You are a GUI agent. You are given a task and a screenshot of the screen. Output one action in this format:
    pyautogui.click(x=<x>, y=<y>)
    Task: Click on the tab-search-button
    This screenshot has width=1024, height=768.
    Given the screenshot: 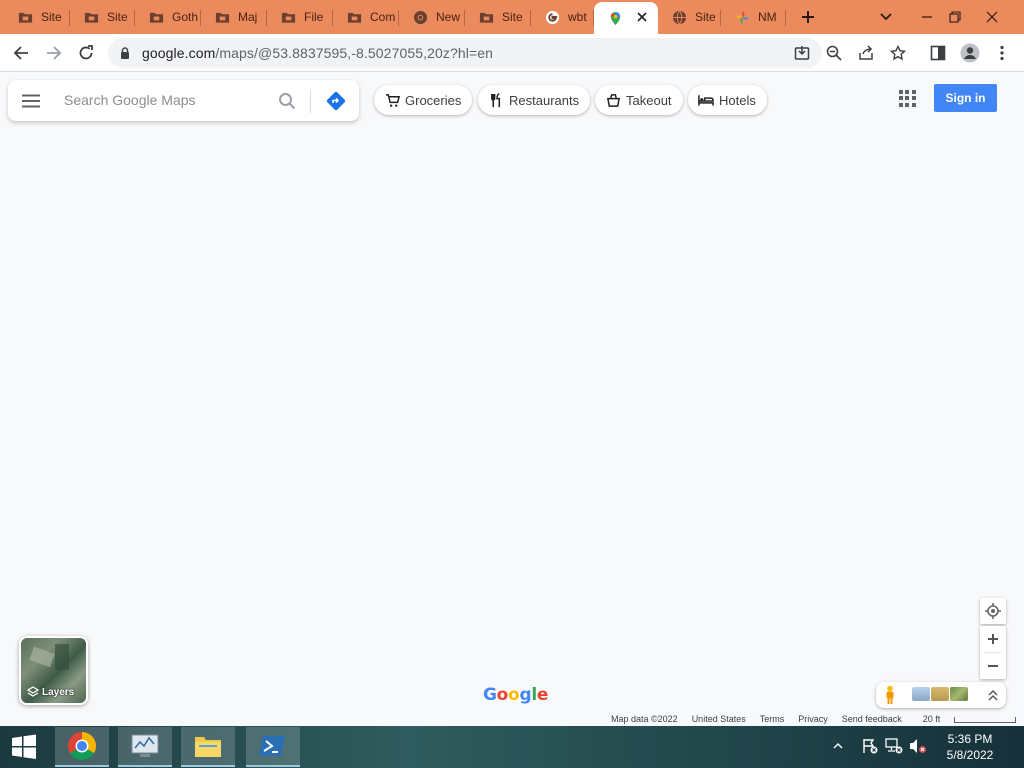 What is the action you would take?
    pyautogui.click(x=886, y=17)
    